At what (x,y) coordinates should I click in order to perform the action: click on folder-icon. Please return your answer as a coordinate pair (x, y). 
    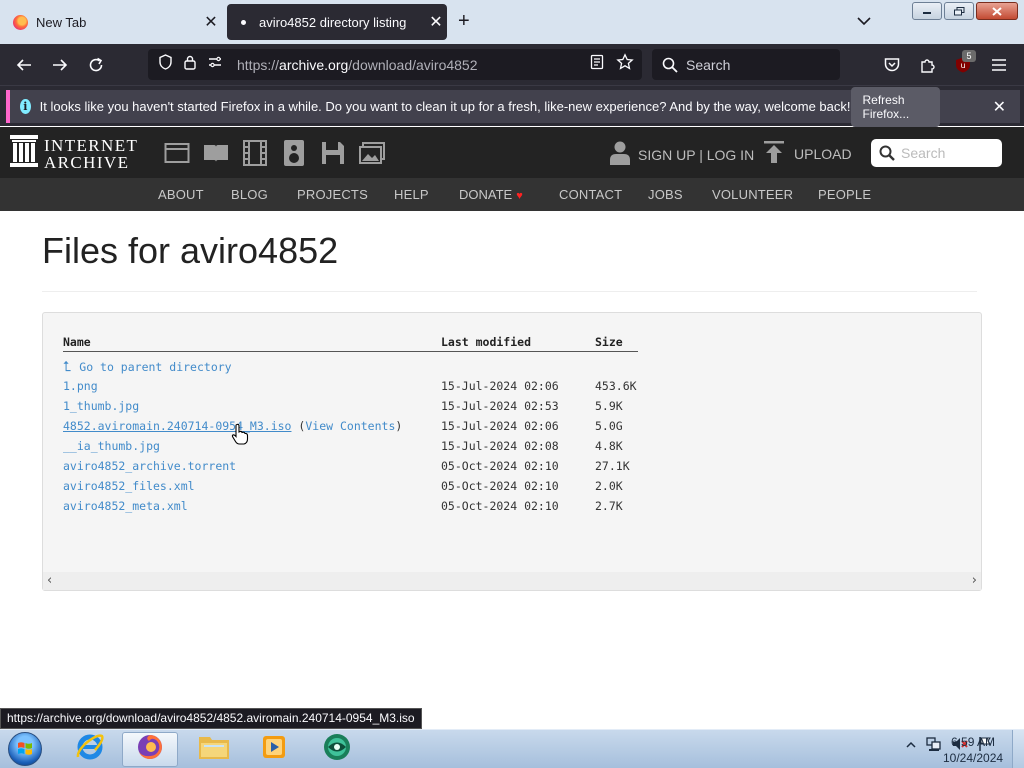
    Looking at the image, I should click on (214, 749).